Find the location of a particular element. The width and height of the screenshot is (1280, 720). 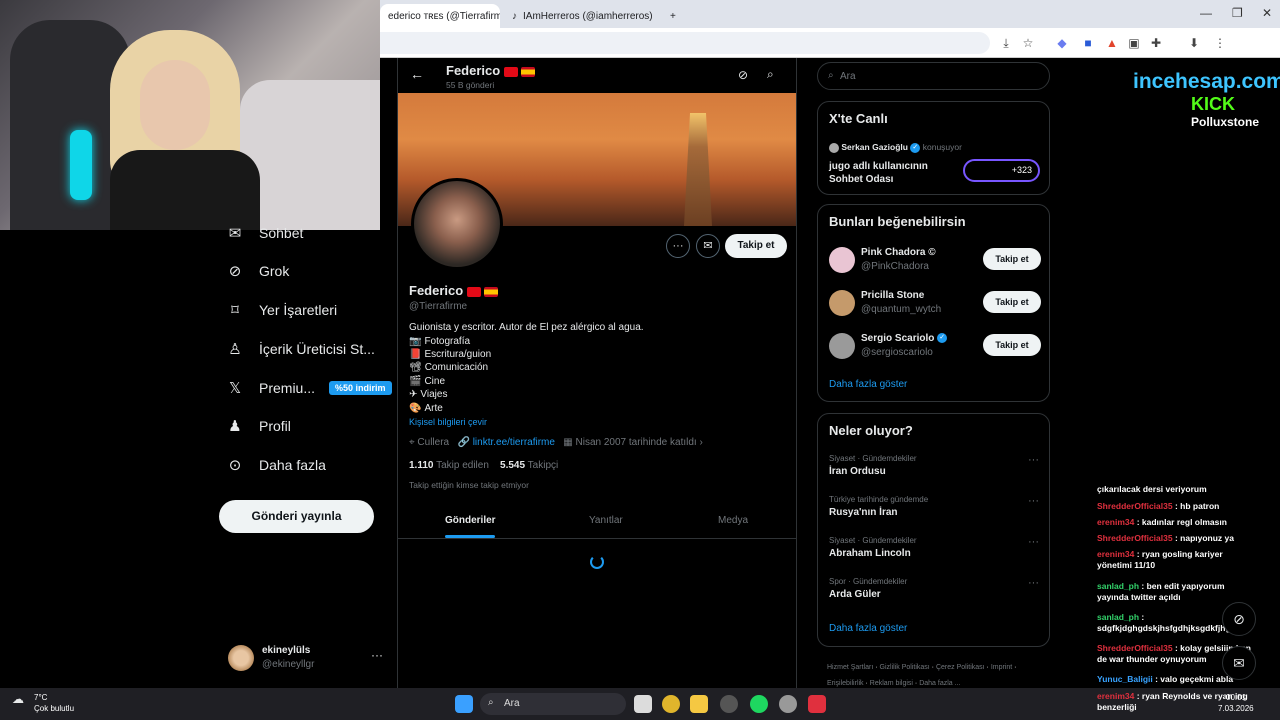

sidebar-item-more: ⊙ Daha fazla is located at coordinates (275, 465).